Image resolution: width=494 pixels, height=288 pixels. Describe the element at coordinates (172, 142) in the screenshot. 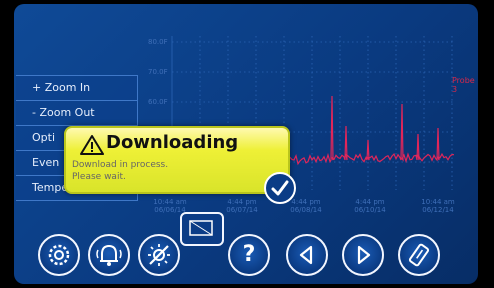

I see `dialog-title: Downloading` at that location.